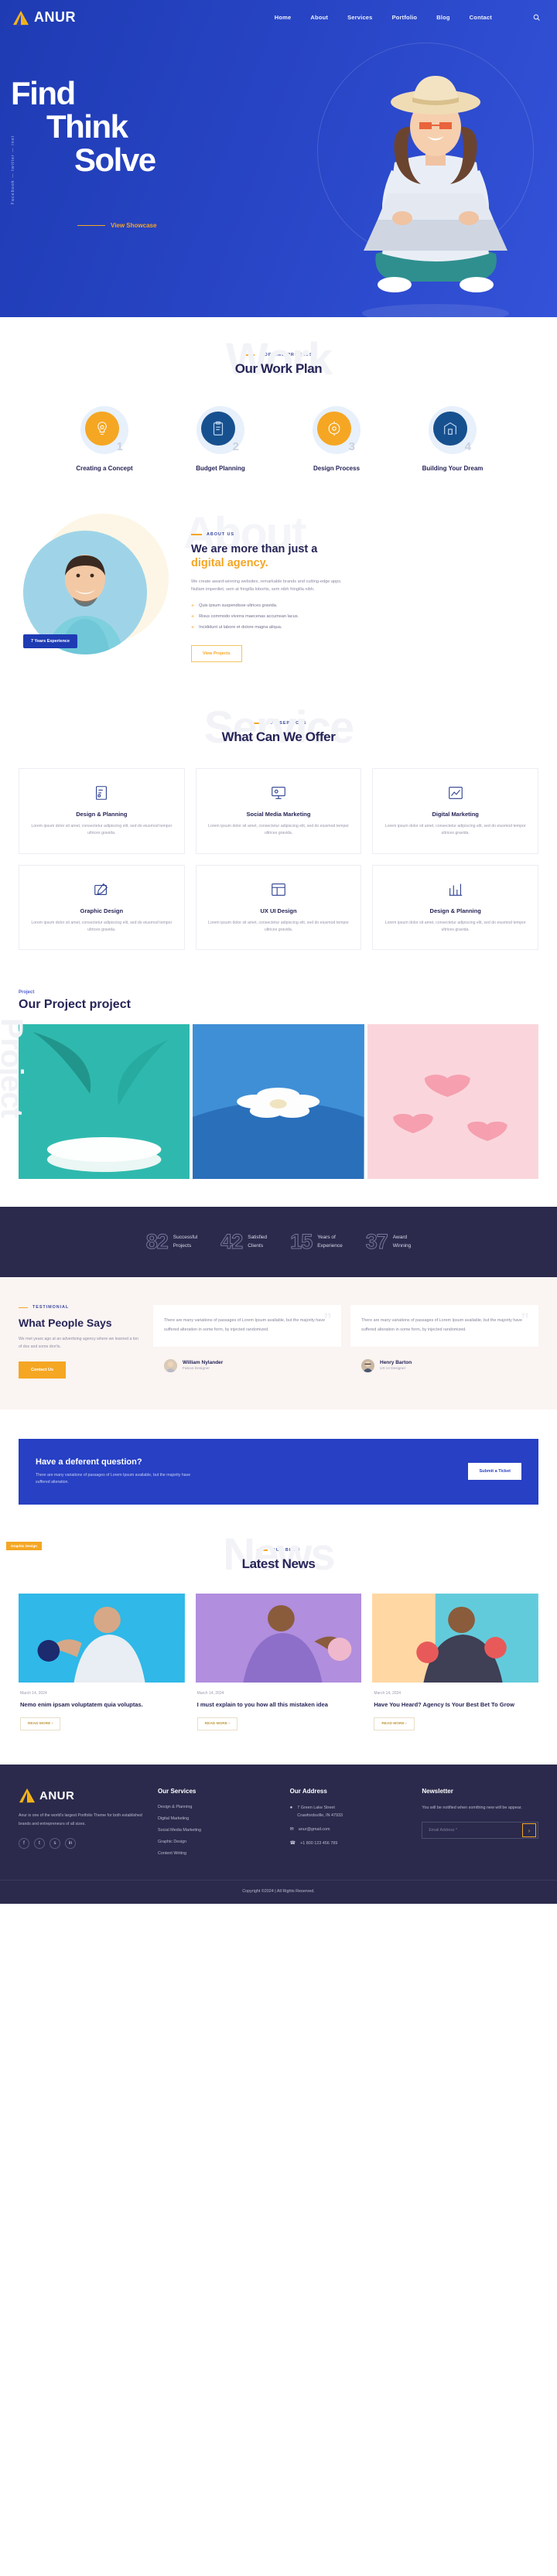 The height and width of the screenshot is (2576, 557). What do you see at coordinates (405, 17) in the screenshot?
I see `nav-item-portfolio: Portfolio` at bounding box center [405, 17].